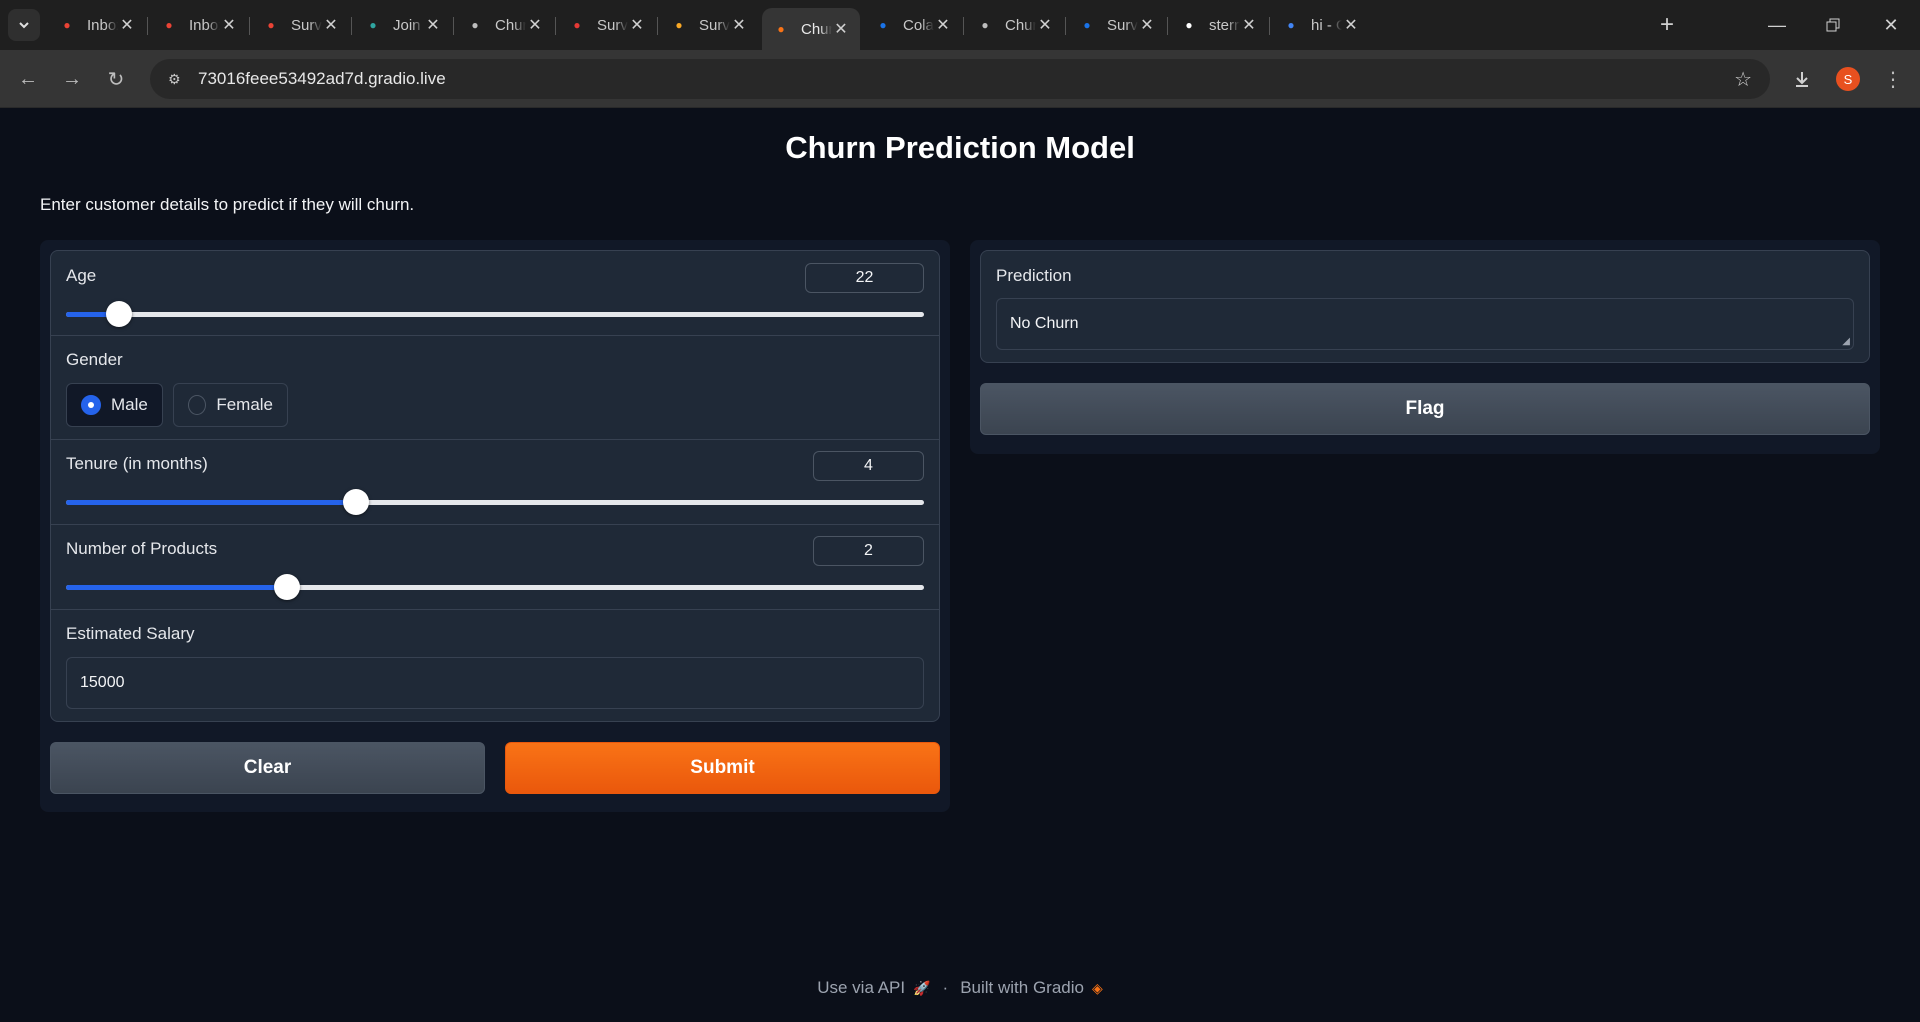  Describe the element at coordinates (142, 548) in the screenshot. I see `products-label: Number of Products` at that location.